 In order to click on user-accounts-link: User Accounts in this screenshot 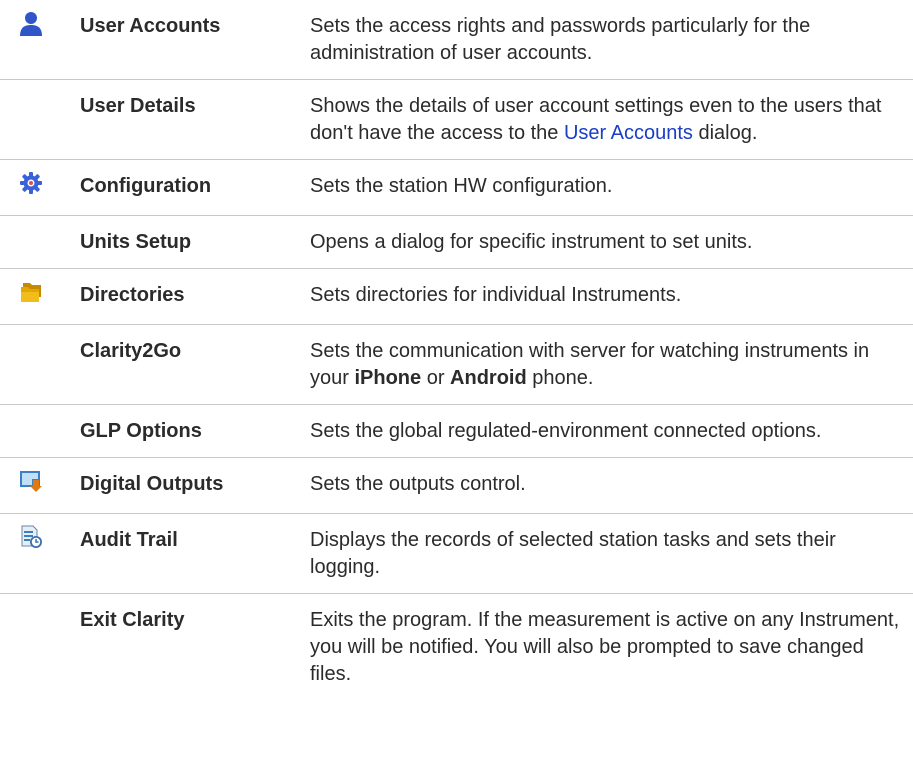, I will do `click(628, 133)`.